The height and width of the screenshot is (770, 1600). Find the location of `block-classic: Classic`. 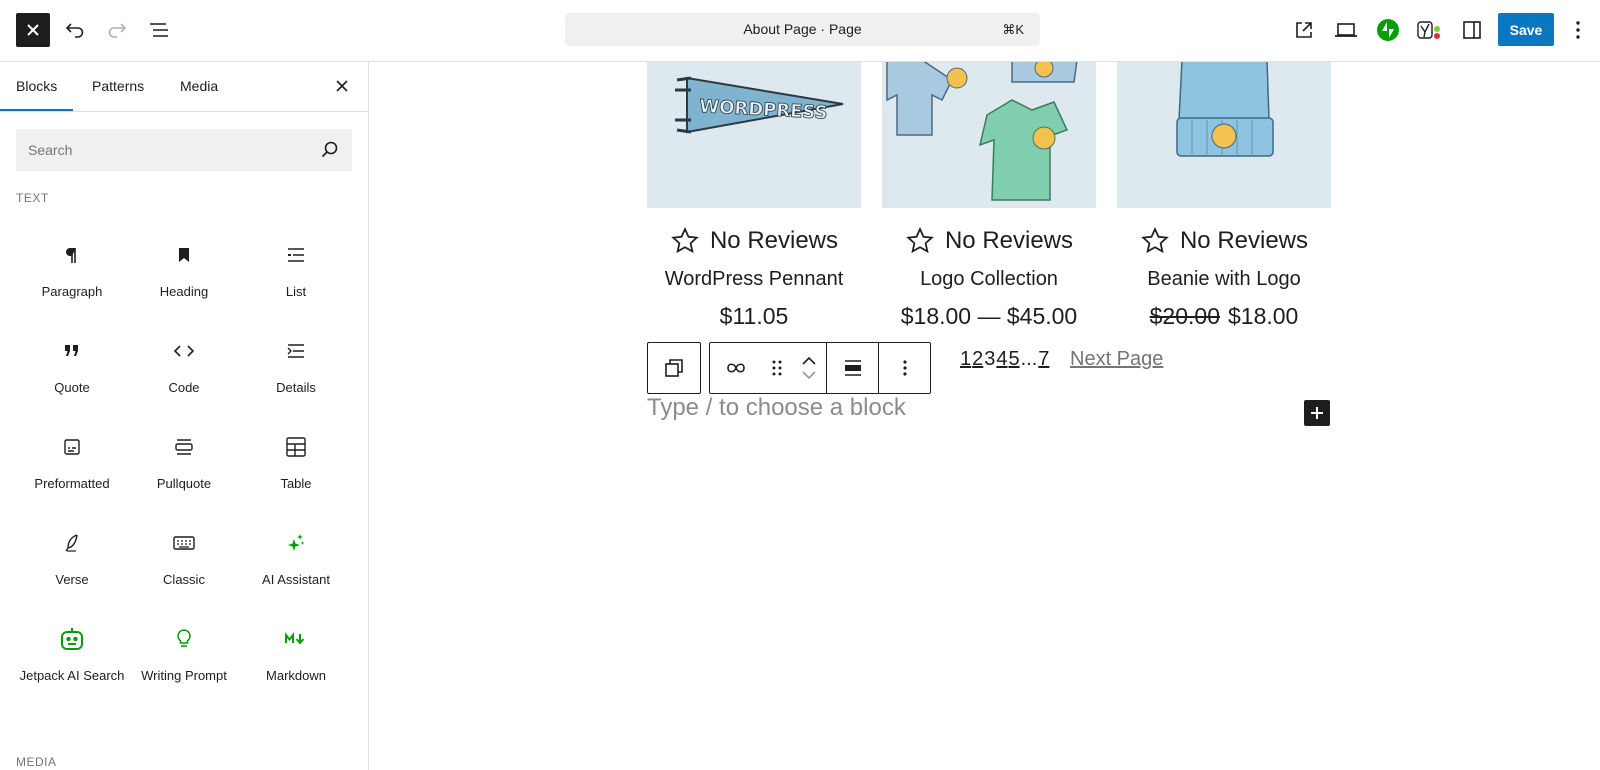

block-classic: Classic is located at coordinates (184, 557).